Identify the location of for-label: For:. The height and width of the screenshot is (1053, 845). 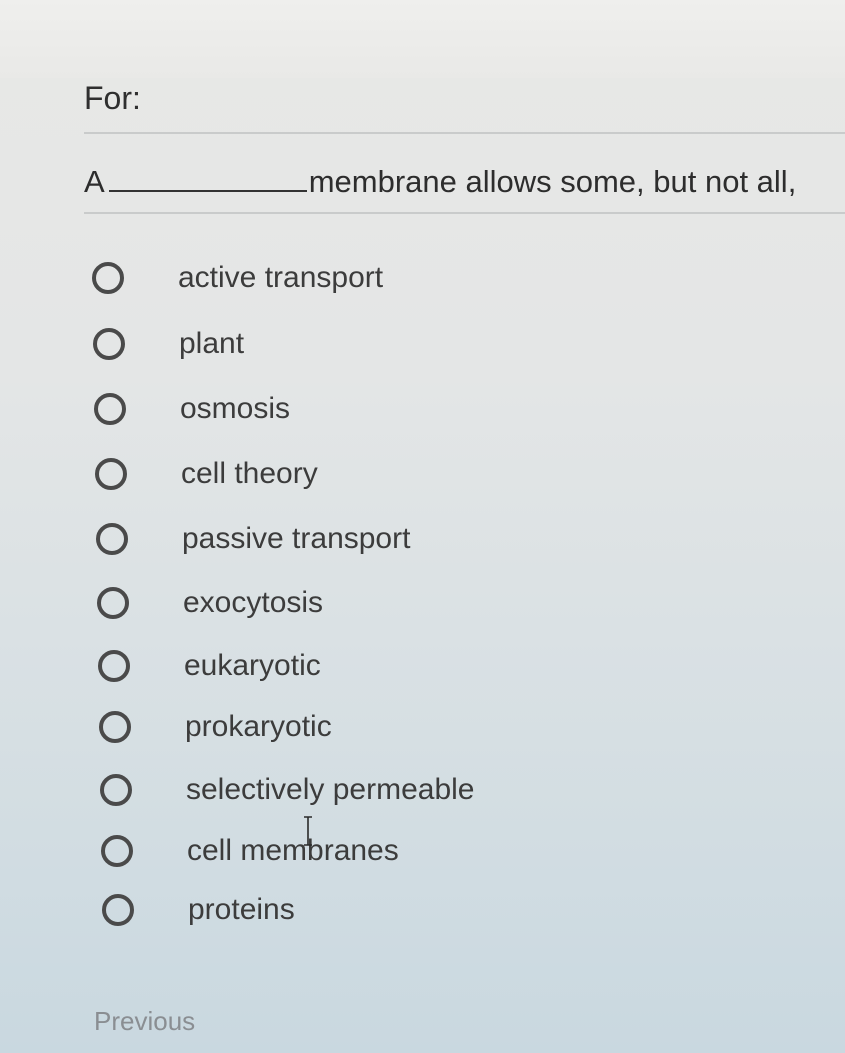
(112, 98).